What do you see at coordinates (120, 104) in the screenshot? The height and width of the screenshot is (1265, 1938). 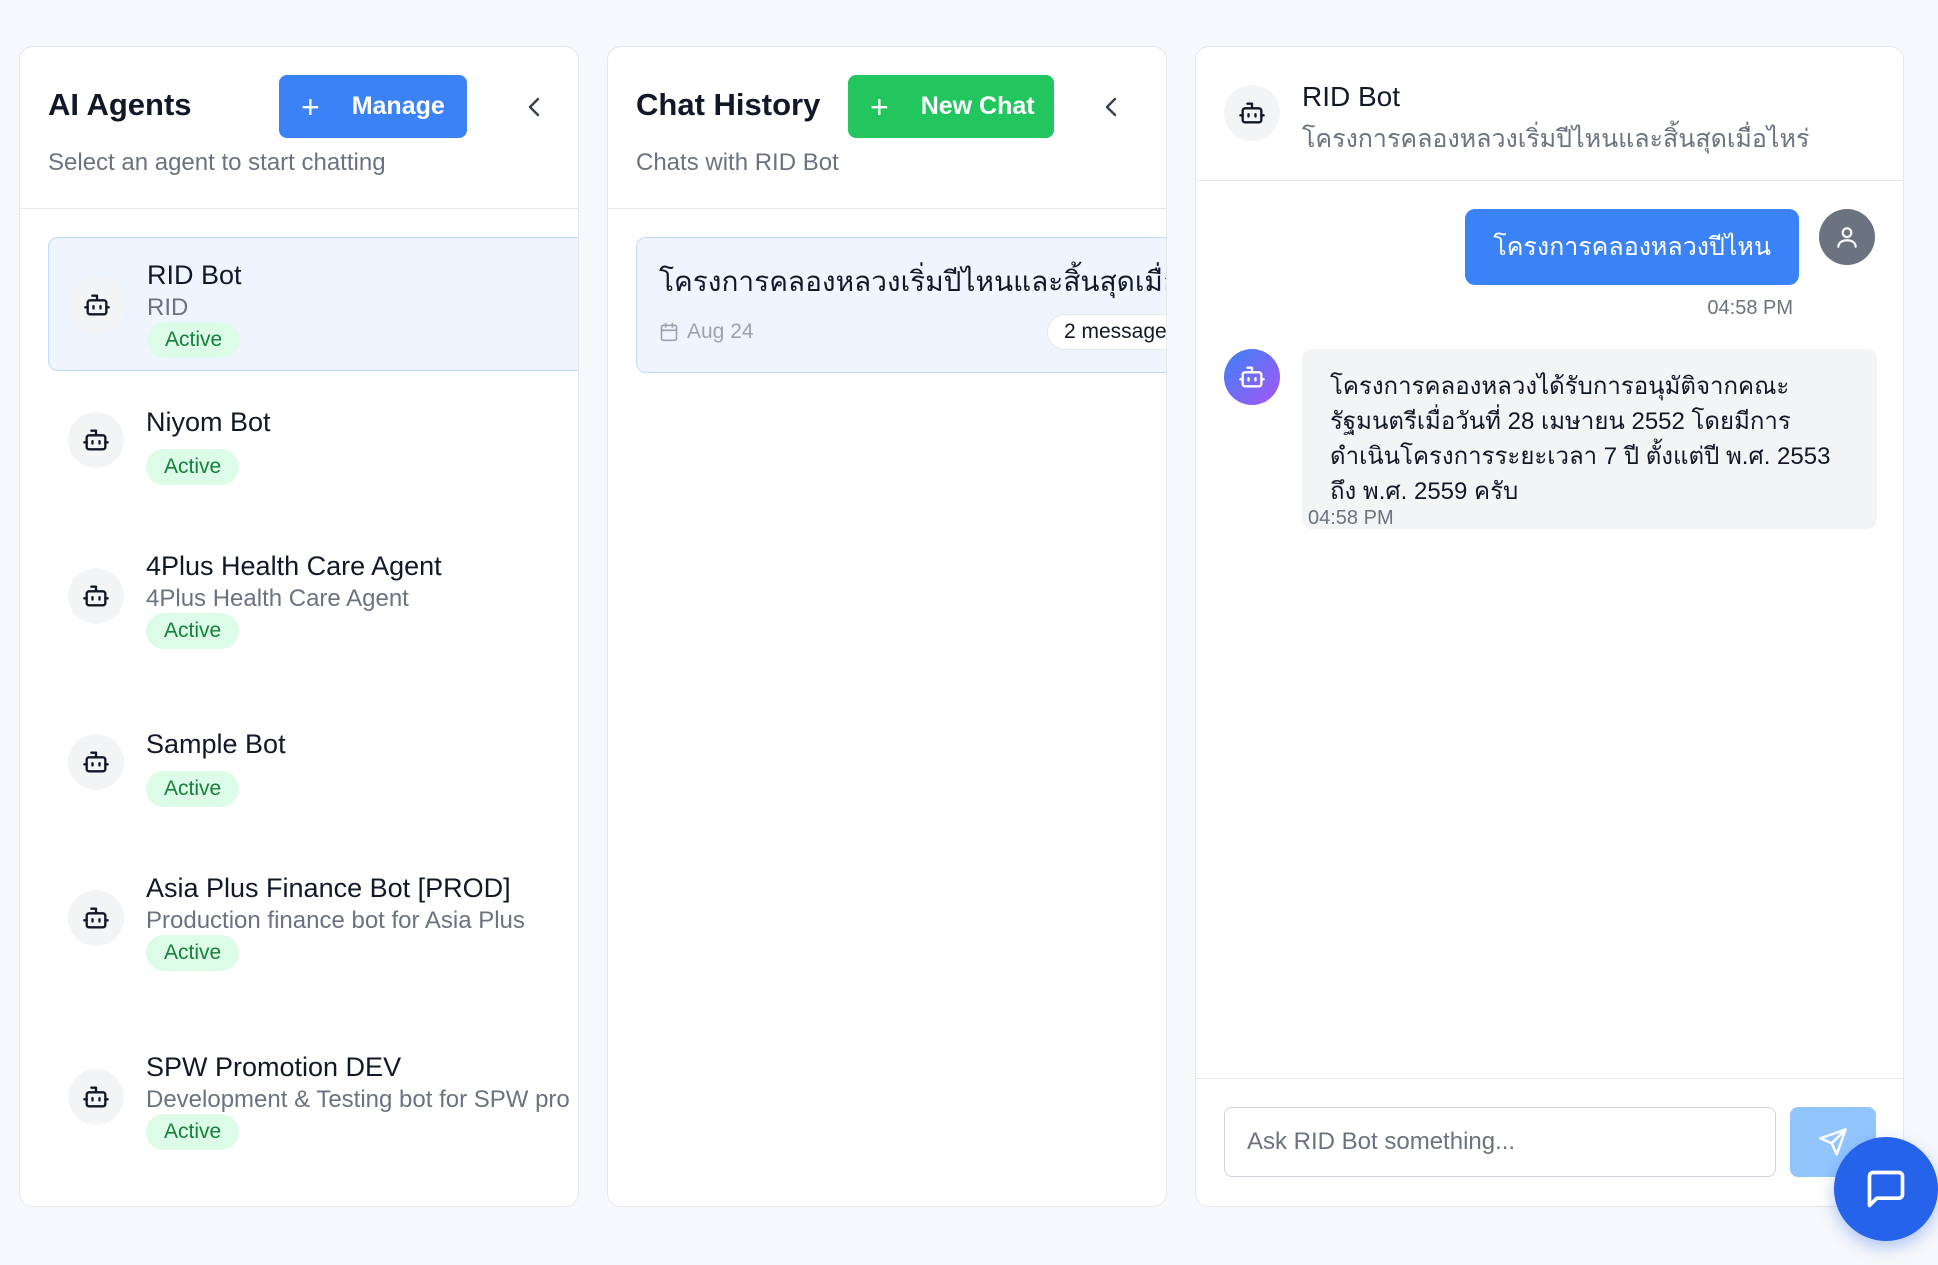 I see `agents-panel-title: AI Agents` at bounding box center [120, 104].